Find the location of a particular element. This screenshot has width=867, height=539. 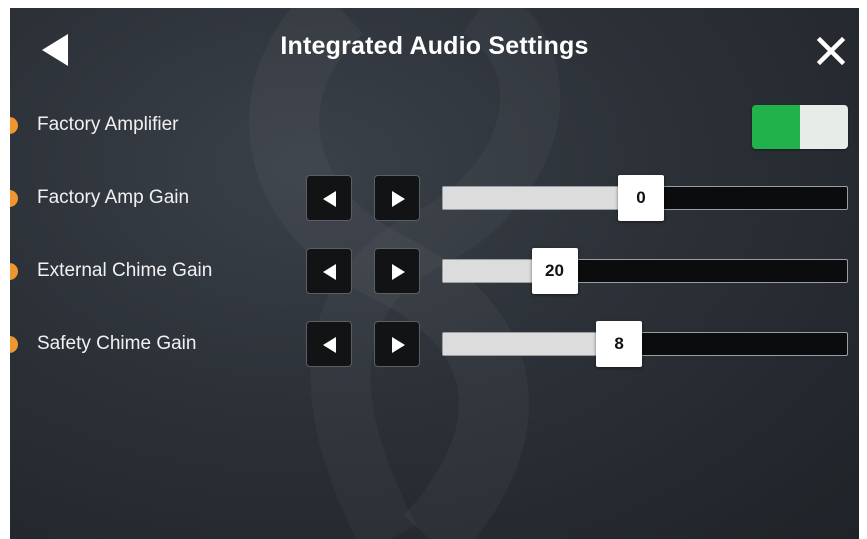

factory-amplifier-label: Factory Amplifier is located at coordinates (108, 124).